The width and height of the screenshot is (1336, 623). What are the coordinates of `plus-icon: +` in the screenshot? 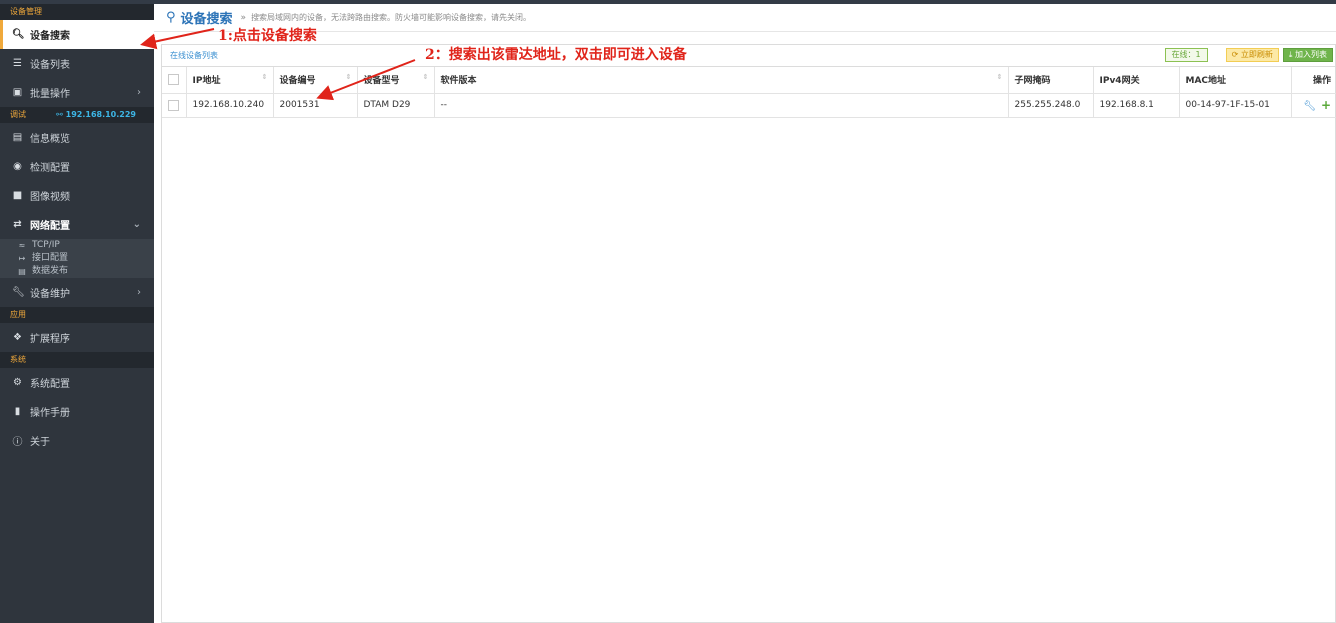 It's located at (1326, 105).